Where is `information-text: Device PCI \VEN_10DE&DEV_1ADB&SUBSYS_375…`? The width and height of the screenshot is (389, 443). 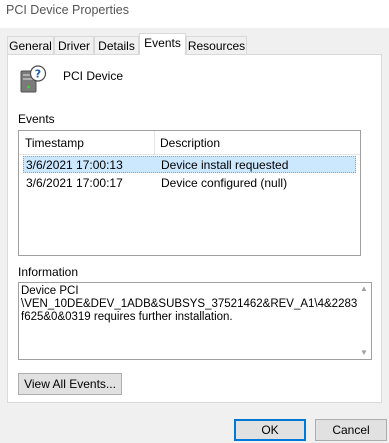
information-text: Device PCI \VEN_10DE&DEV_1ADB&SUBSYS_375… is located at coordinates (189, 304).